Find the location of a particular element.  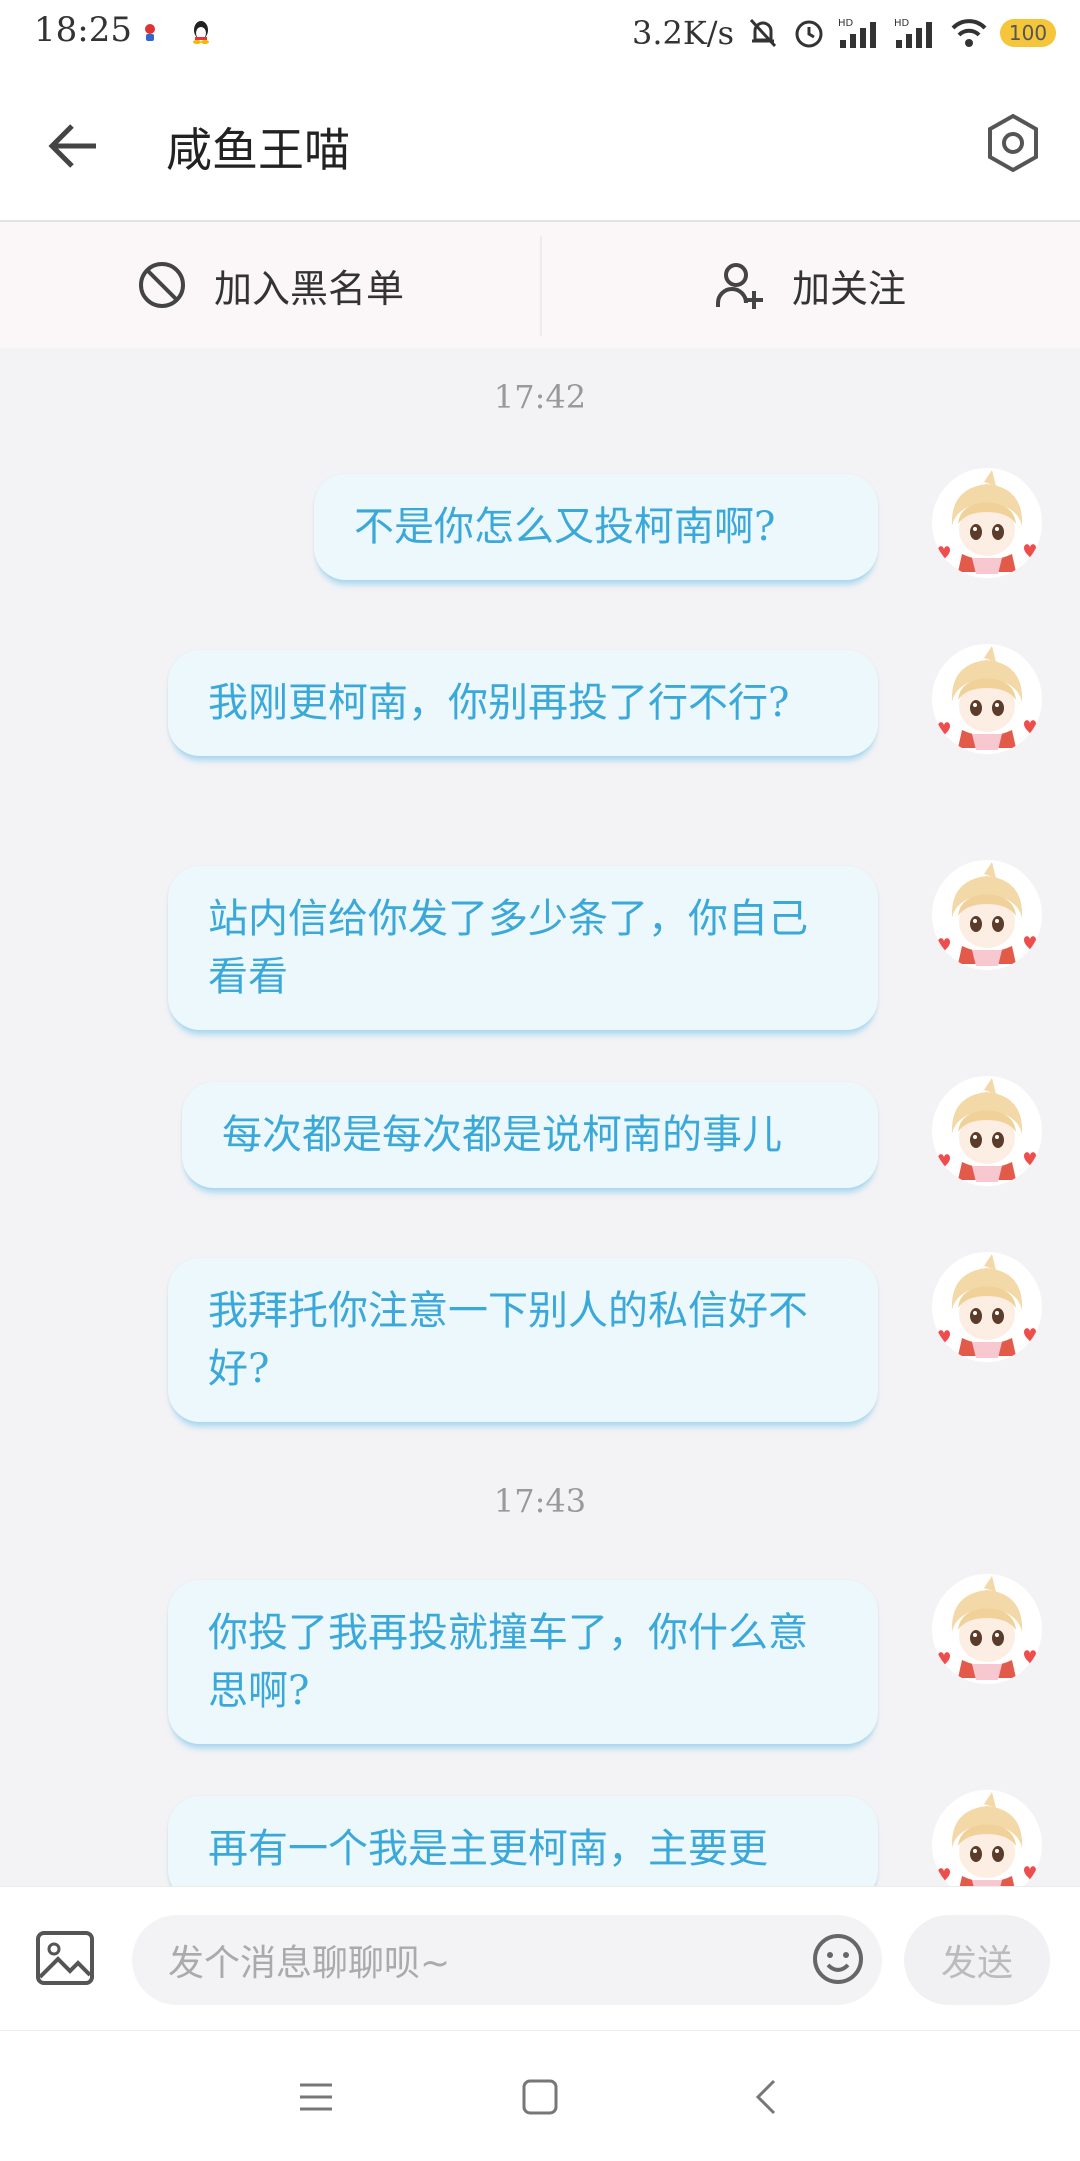

status-time: 18:25 is located at coordinates (83, 30).